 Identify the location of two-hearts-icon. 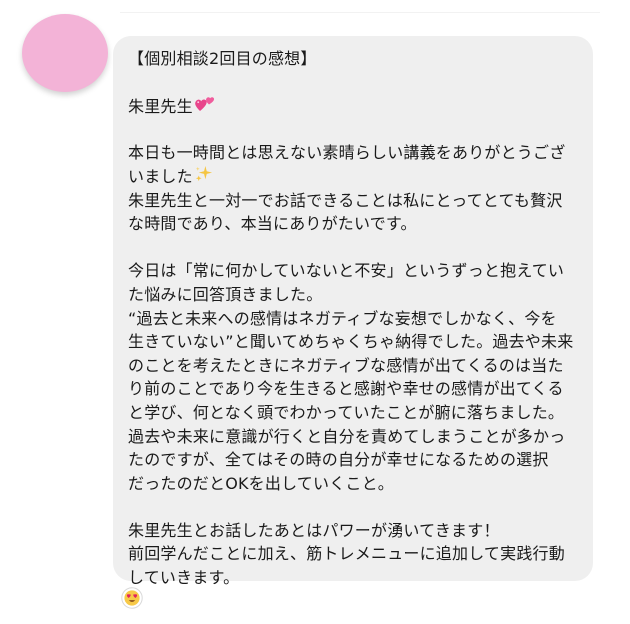
(205, 107).